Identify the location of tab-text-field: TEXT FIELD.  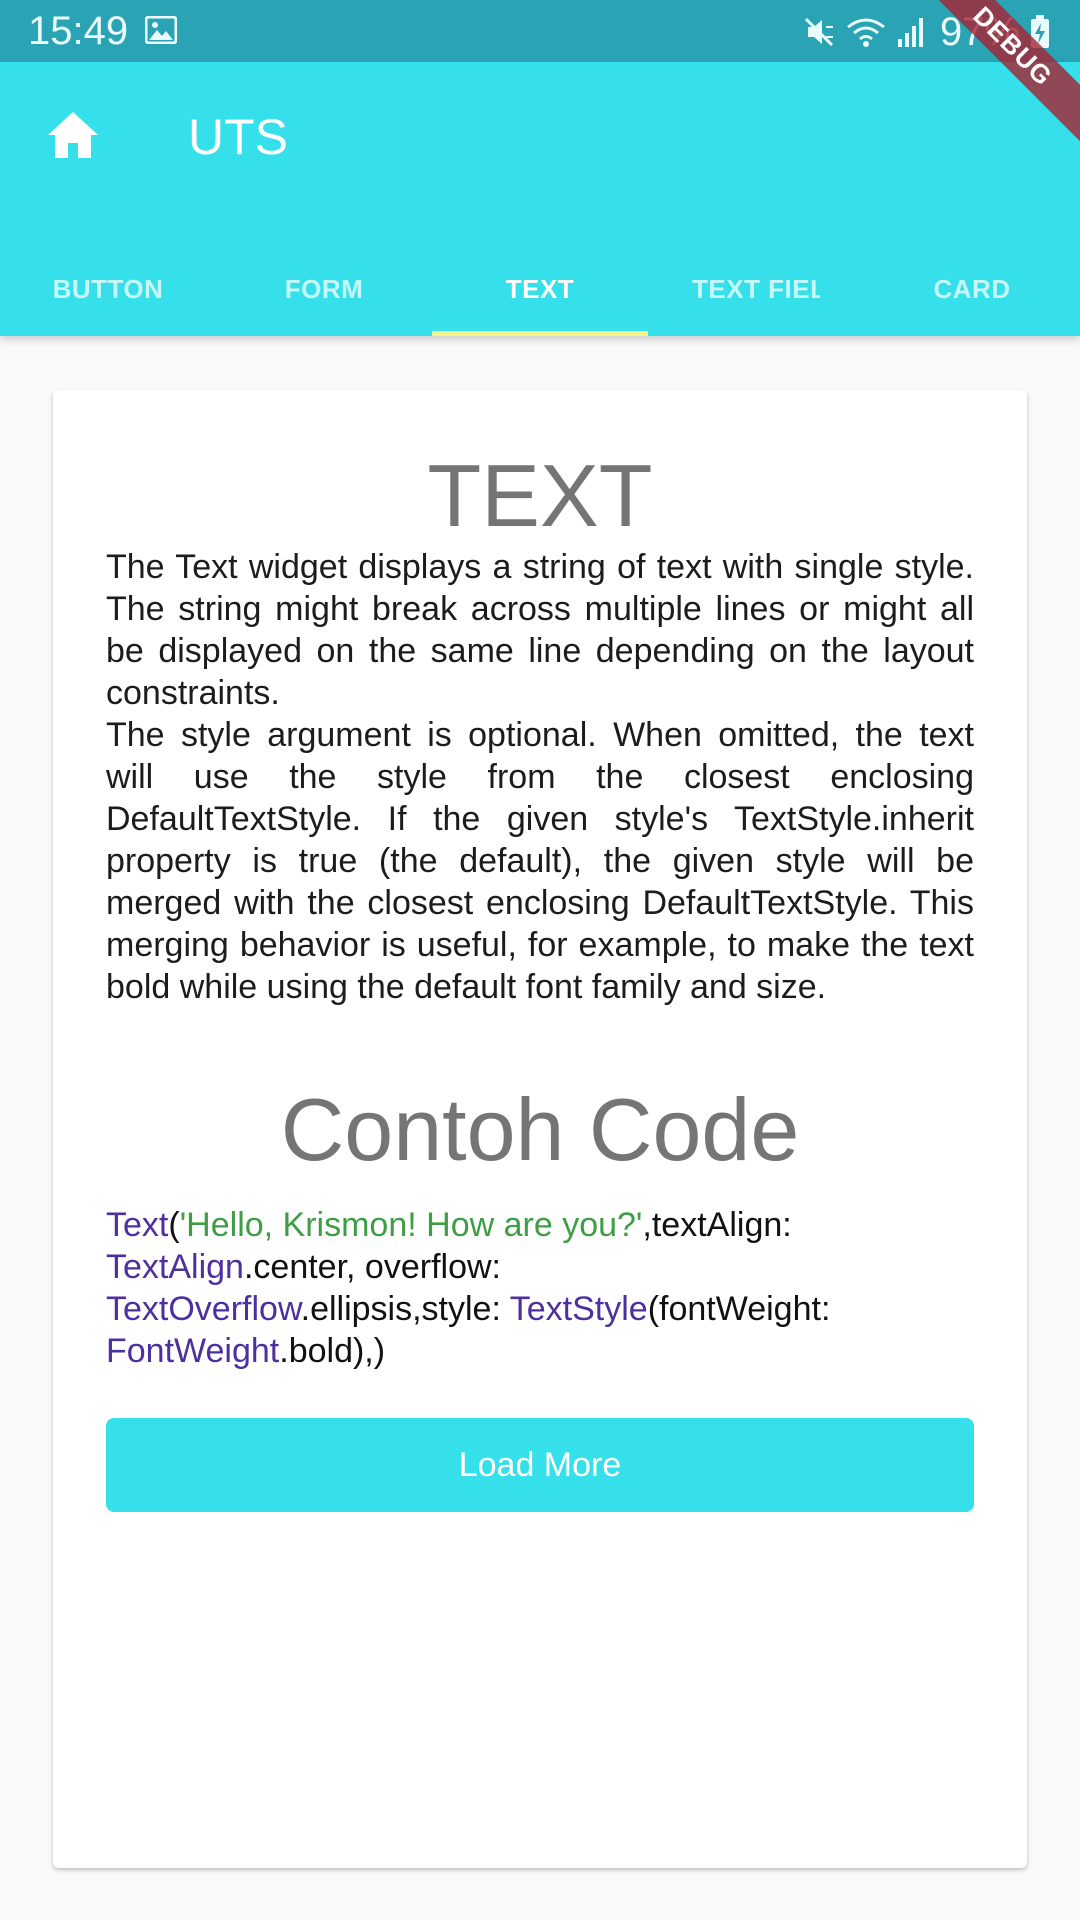
(756, 289).